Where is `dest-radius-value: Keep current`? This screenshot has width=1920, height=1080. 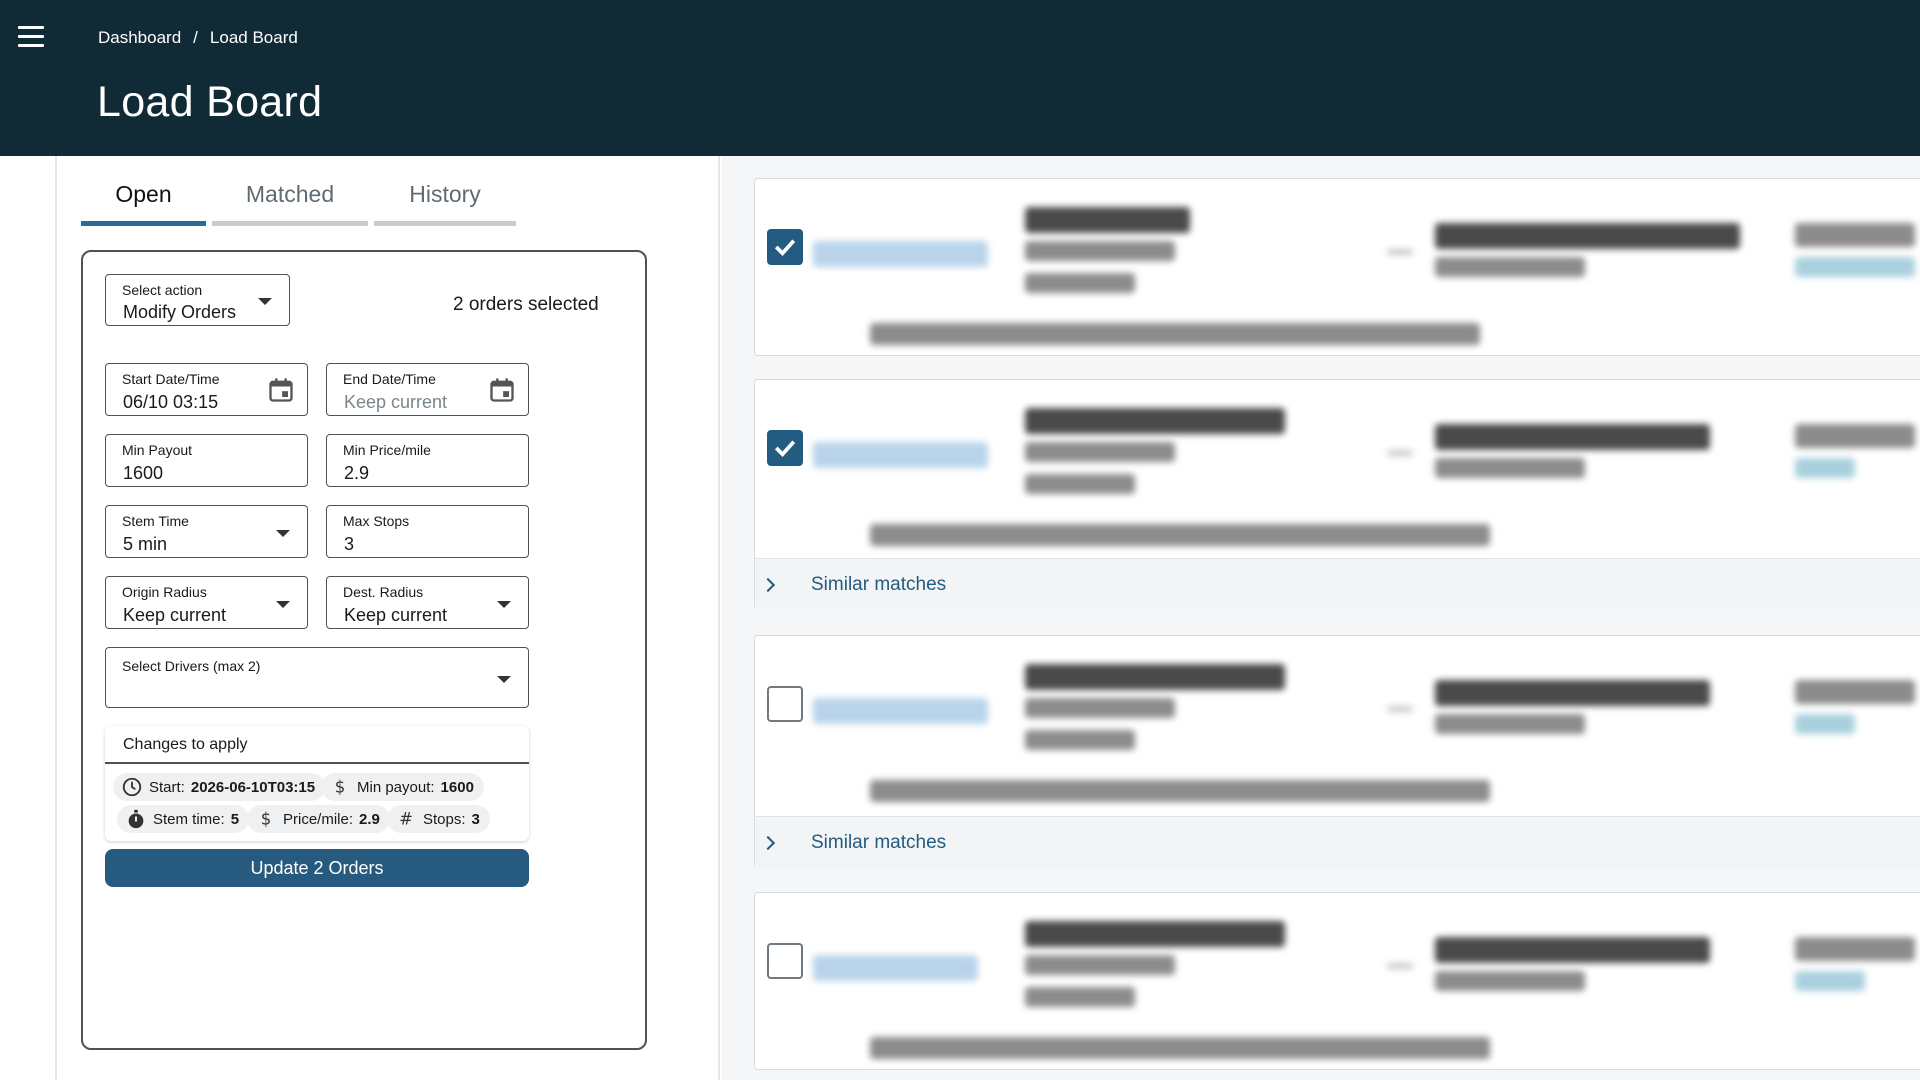 dest-radius-value: Keep current is located at coordinates (396, 615).